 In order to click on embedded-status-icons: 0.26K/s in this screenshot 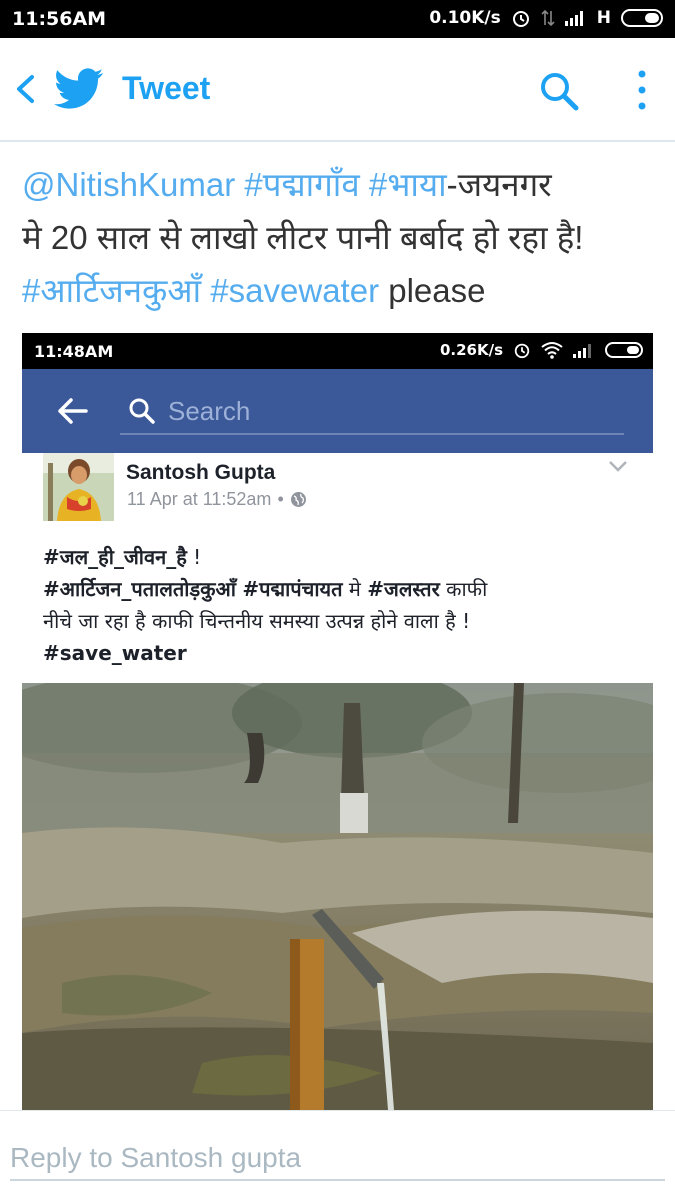, I will do `click(541, 350)`.